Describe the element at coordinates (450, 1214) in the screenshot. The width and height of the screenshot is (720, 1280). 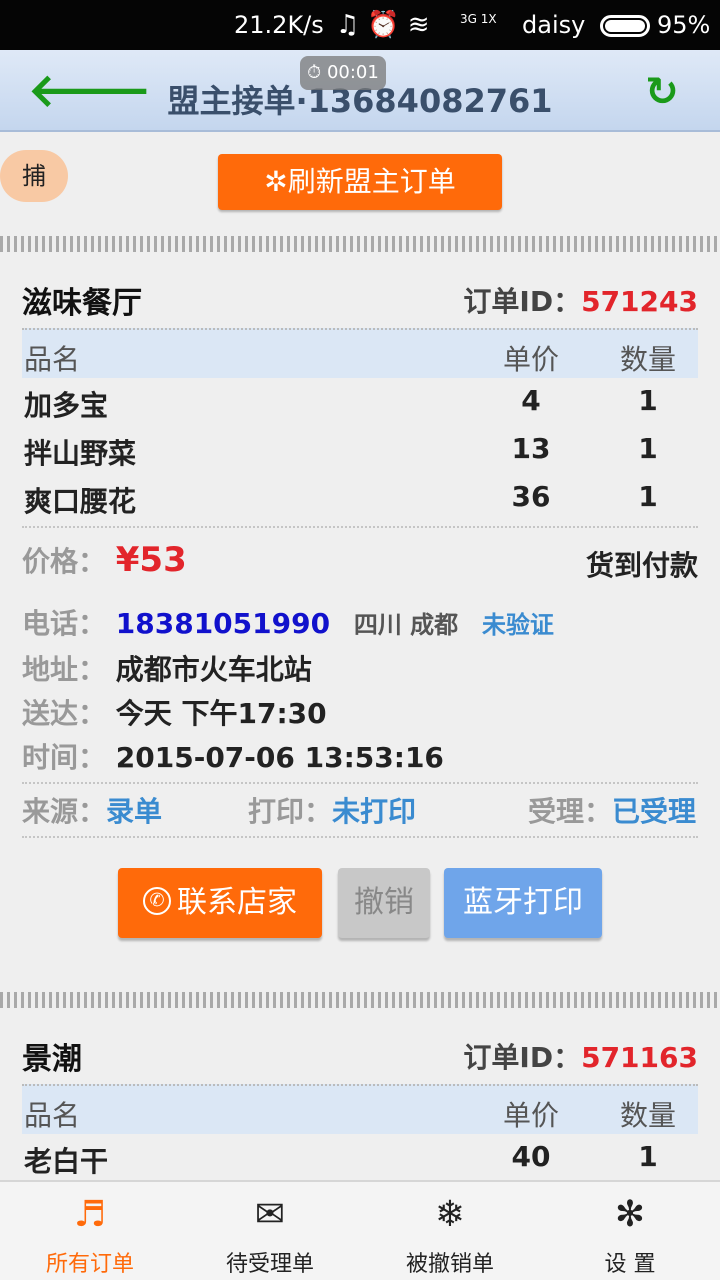
I see `snowflake-icon: ❄` at that location.